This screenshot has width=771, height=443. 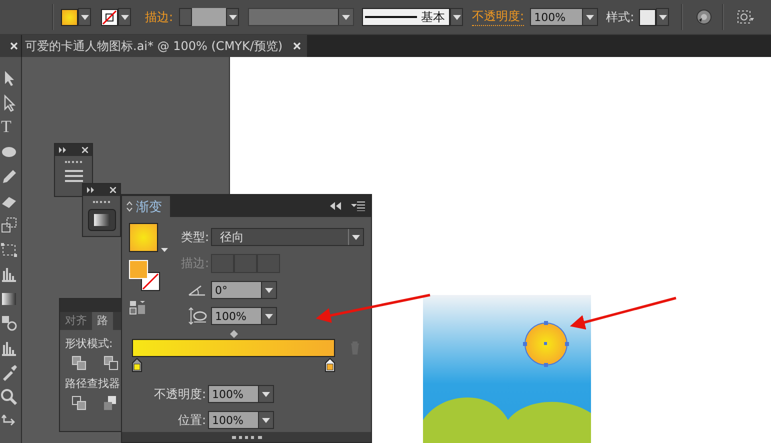 I want to click on angle-icon, so click(x=197, y=290).